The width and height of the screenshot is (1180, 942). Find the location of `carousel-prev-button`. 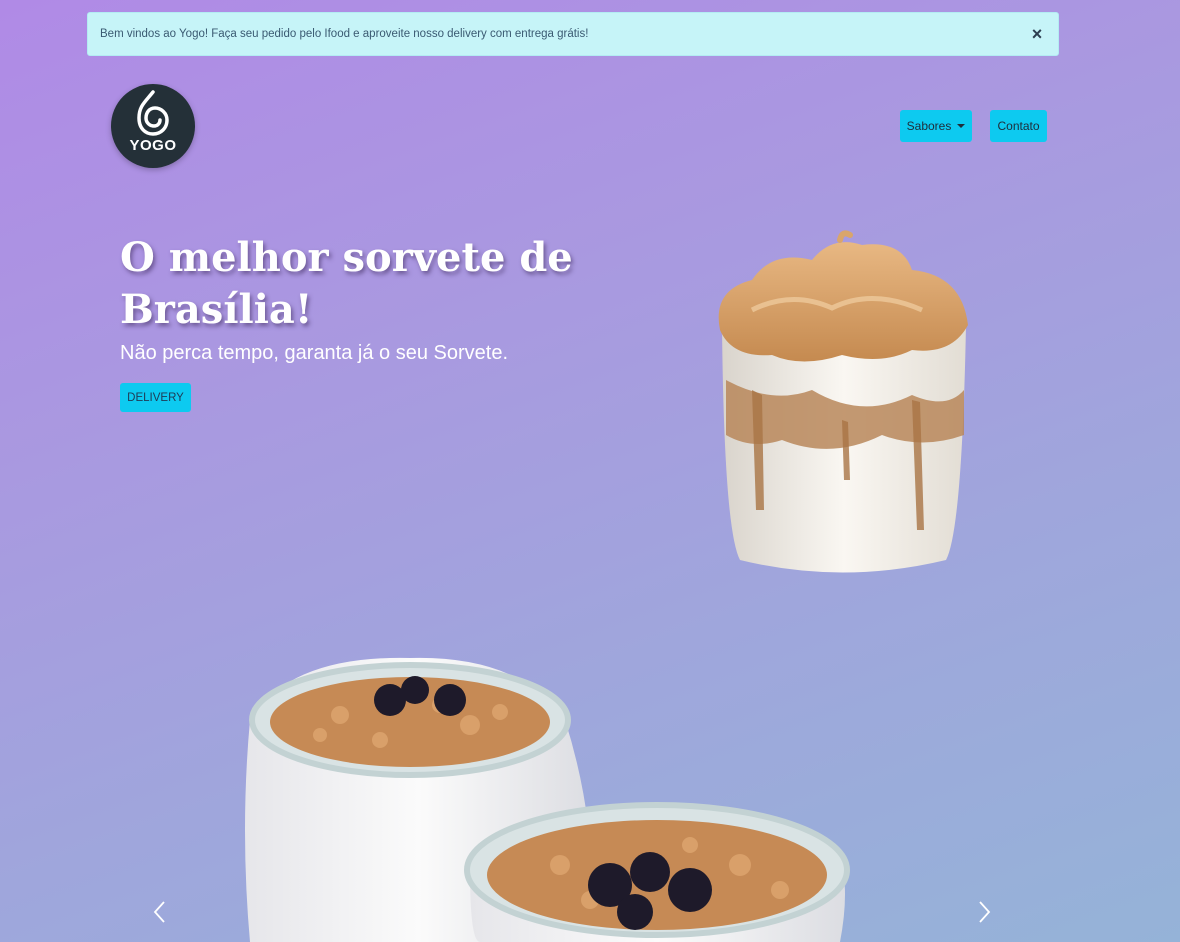

carousel-prev-button is located at coordinates (159, 912).